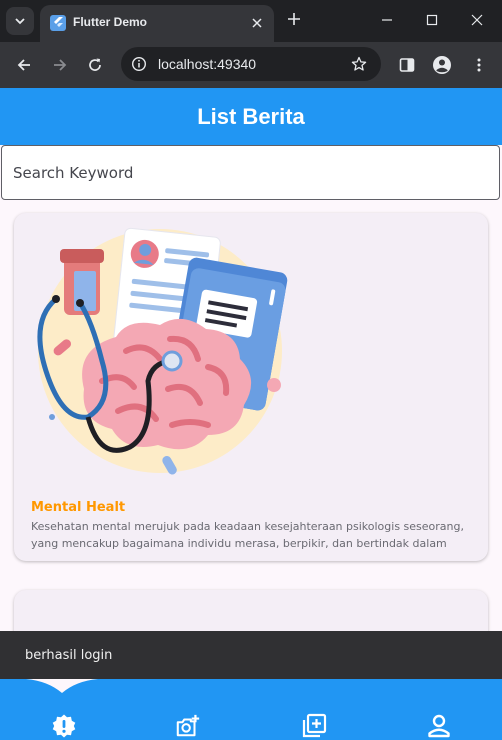 The height and width of the screenshot is (740, 502). I want to click on search-input, so click(248, 172).